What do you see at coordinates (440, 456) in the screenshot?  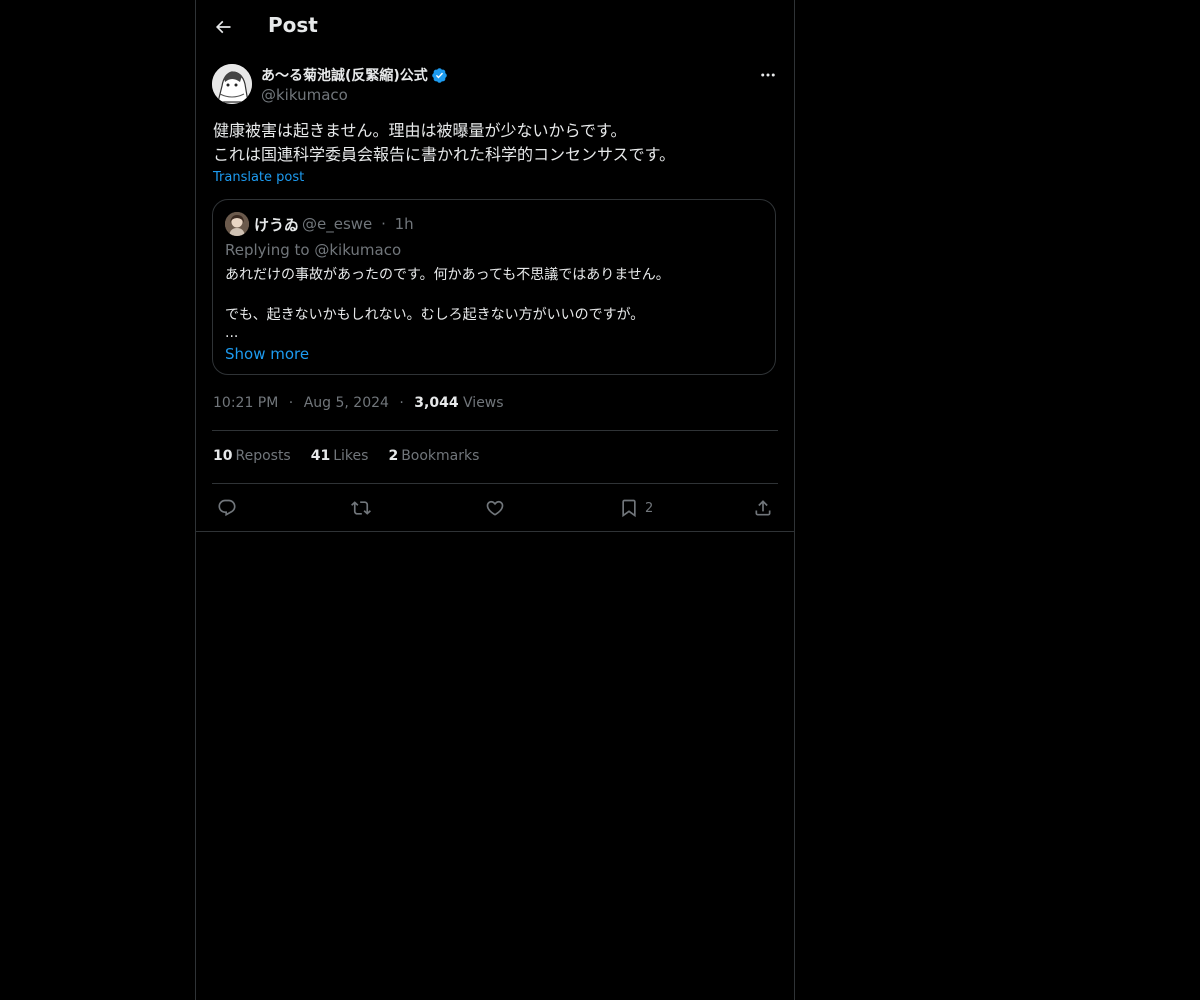 I see `bookmarks-label: Bookmarks` at bounding box center [440, 456].